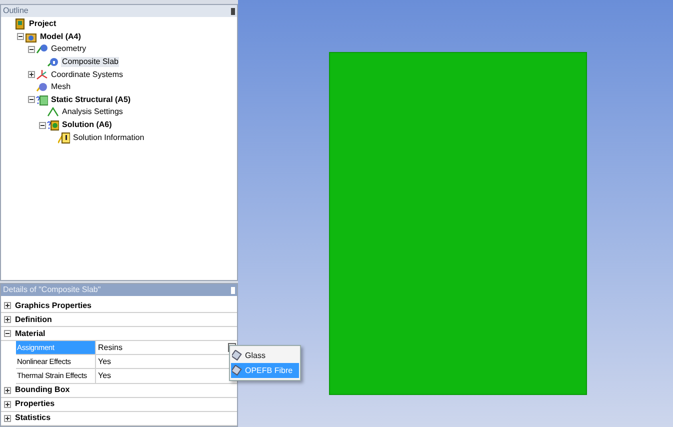 This screenshot has height=427, width=673. I want to click on section-header: Bounding Box, so click(42, 390).